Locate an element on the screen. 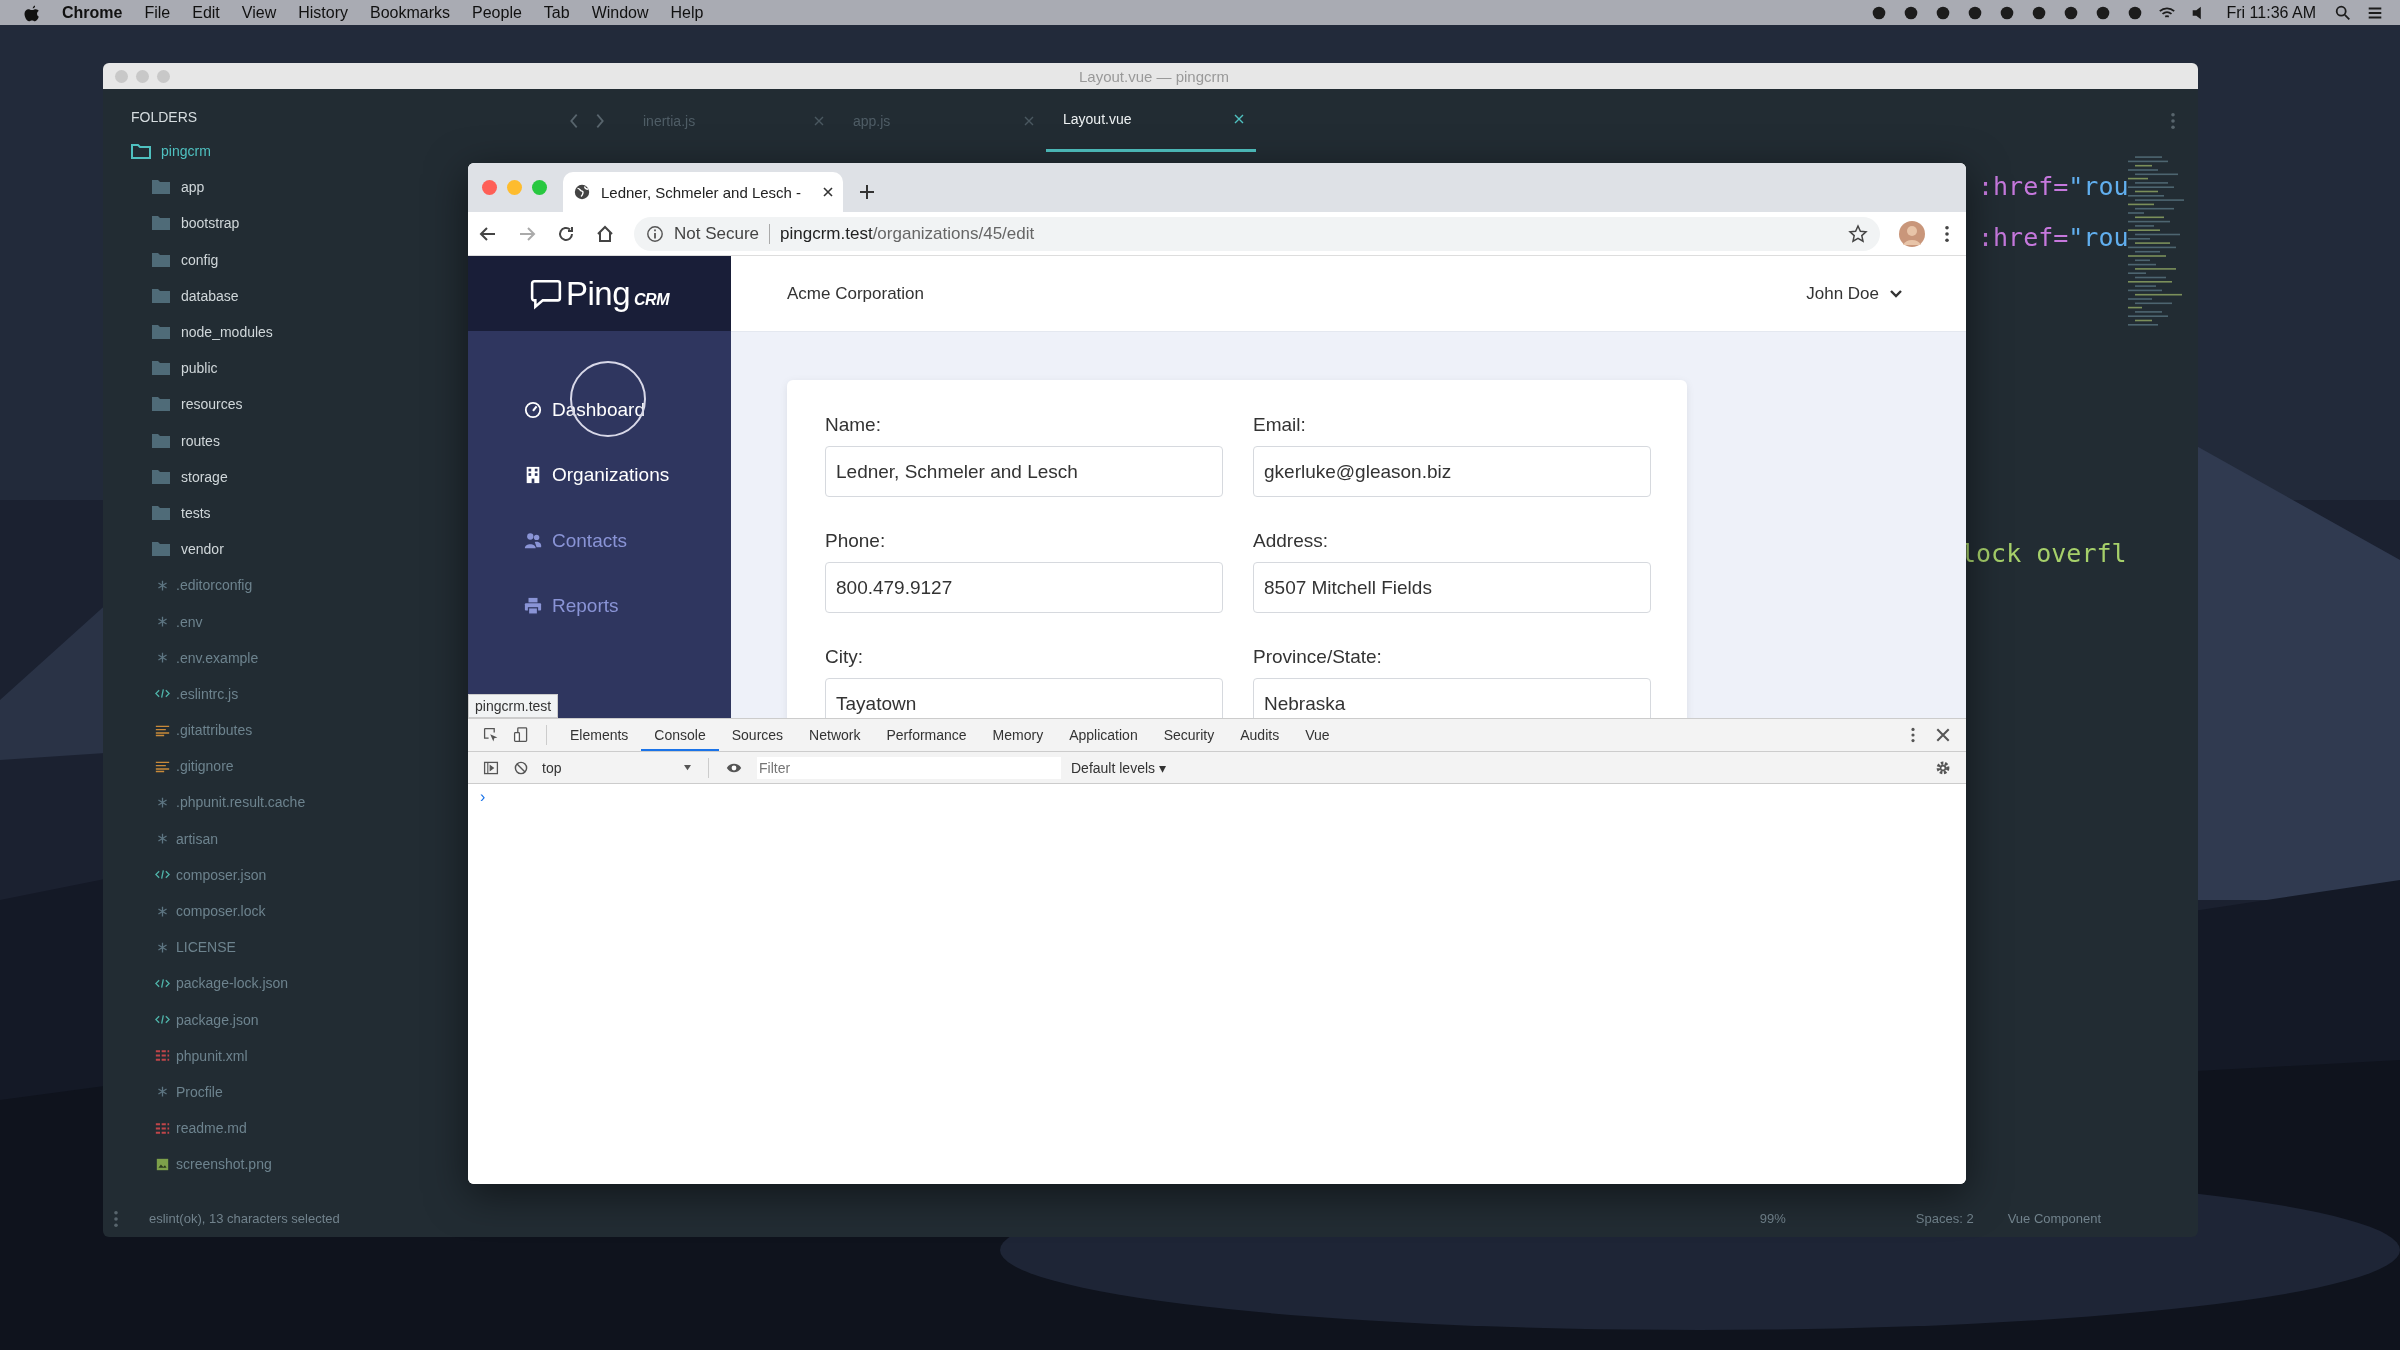 The width and height of the screenshot is (2400, 1350). field-label: Email: is located at coordinates (1280, 425).